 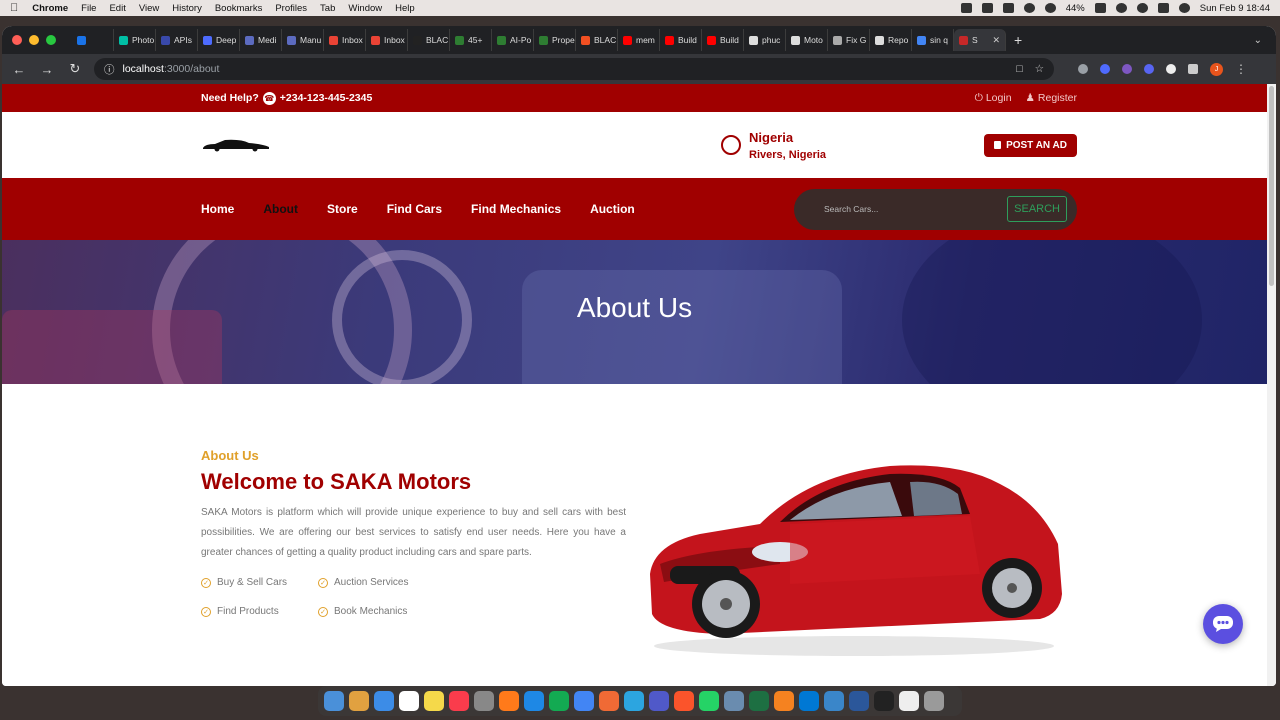 I want to click on browser-tab: phuc, so click(x=765, y=40).